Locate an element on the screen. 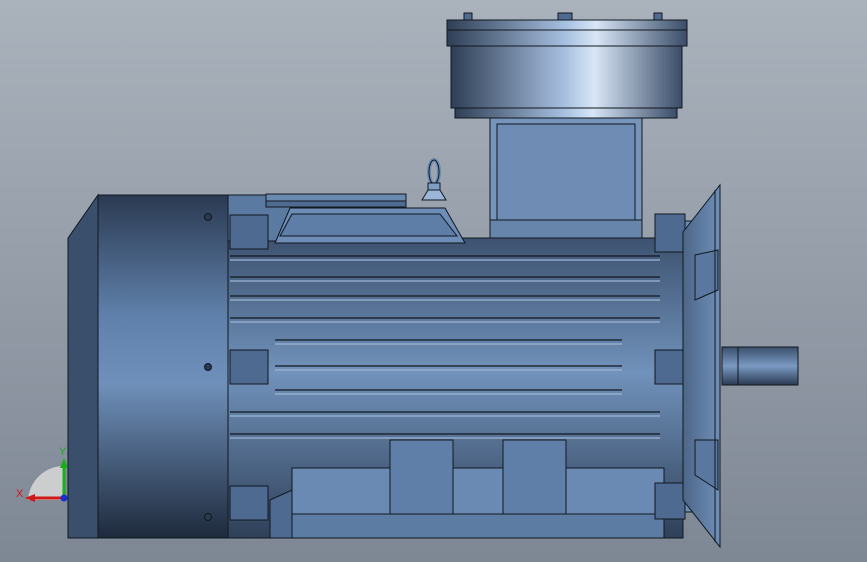 This screenshot has width=867, height=562. drive-end-flange is located at coordinates (701, 366).